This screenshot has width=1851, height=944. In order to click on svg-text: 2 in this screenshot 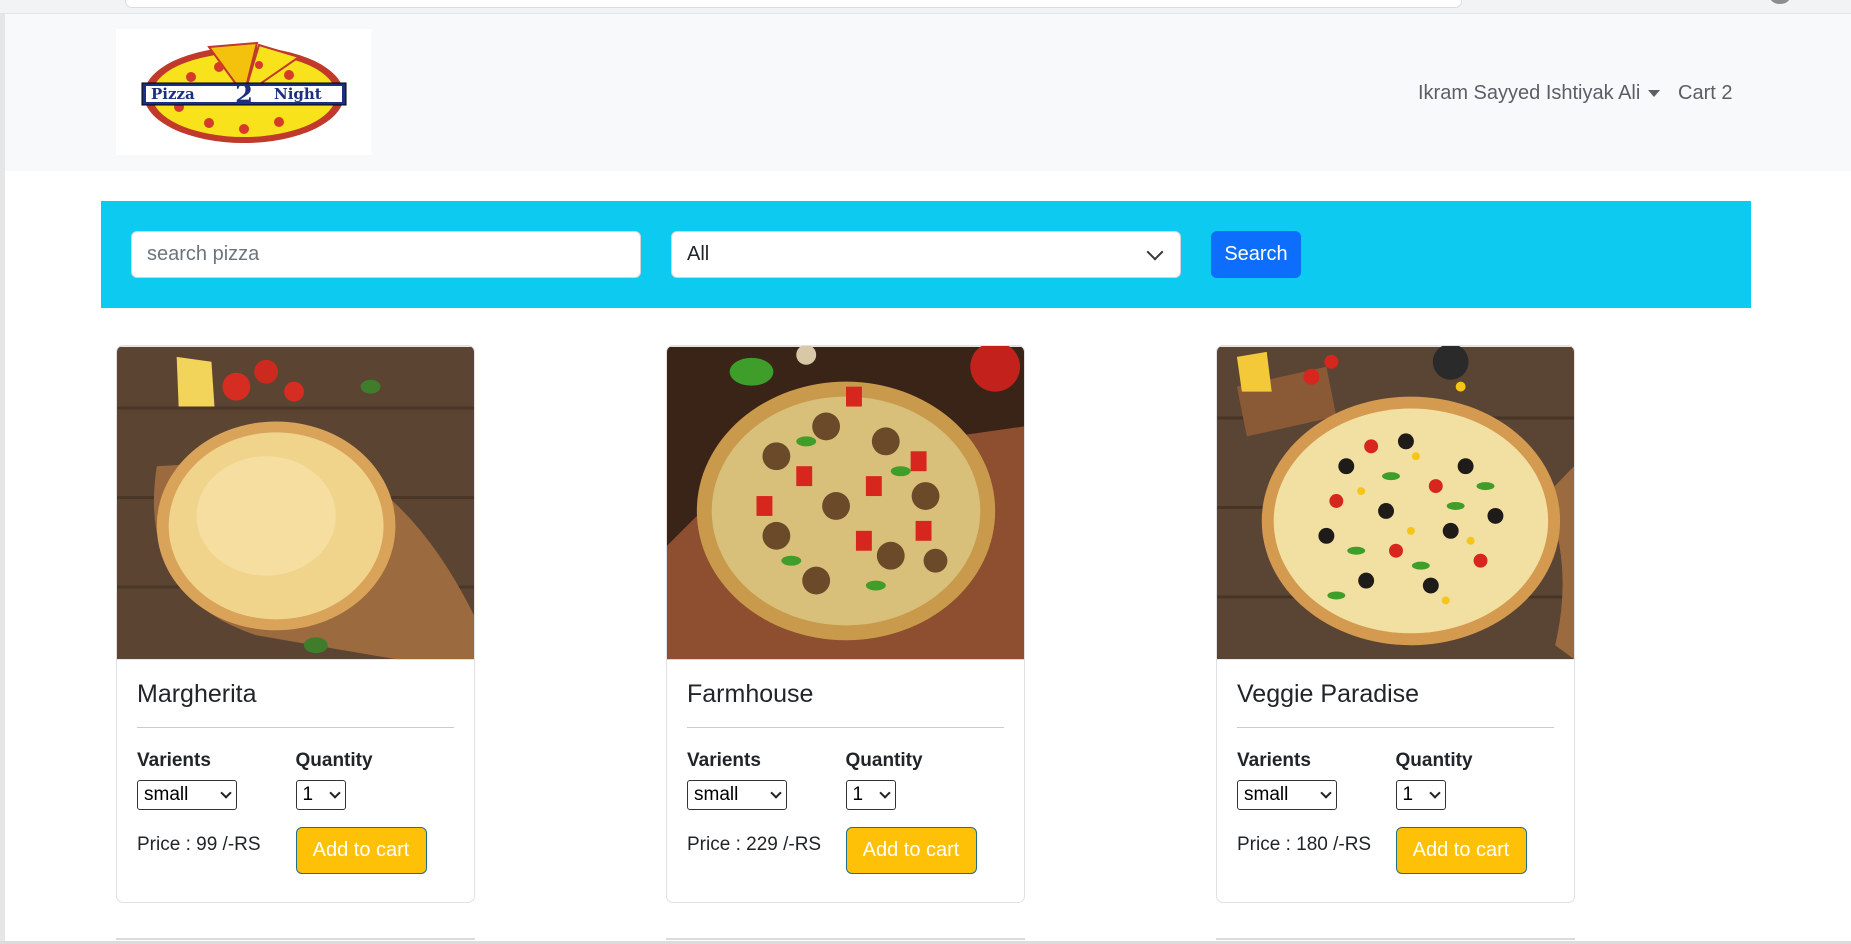, I will do `click(244, 95)`.